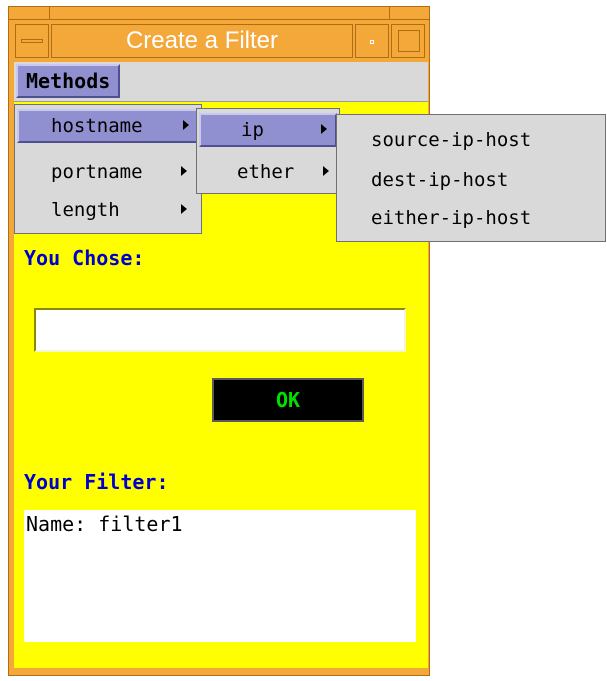 The height and width of the screenshot is (681, 607). I want to click on menu-item-label: ether, so click(266, 172).